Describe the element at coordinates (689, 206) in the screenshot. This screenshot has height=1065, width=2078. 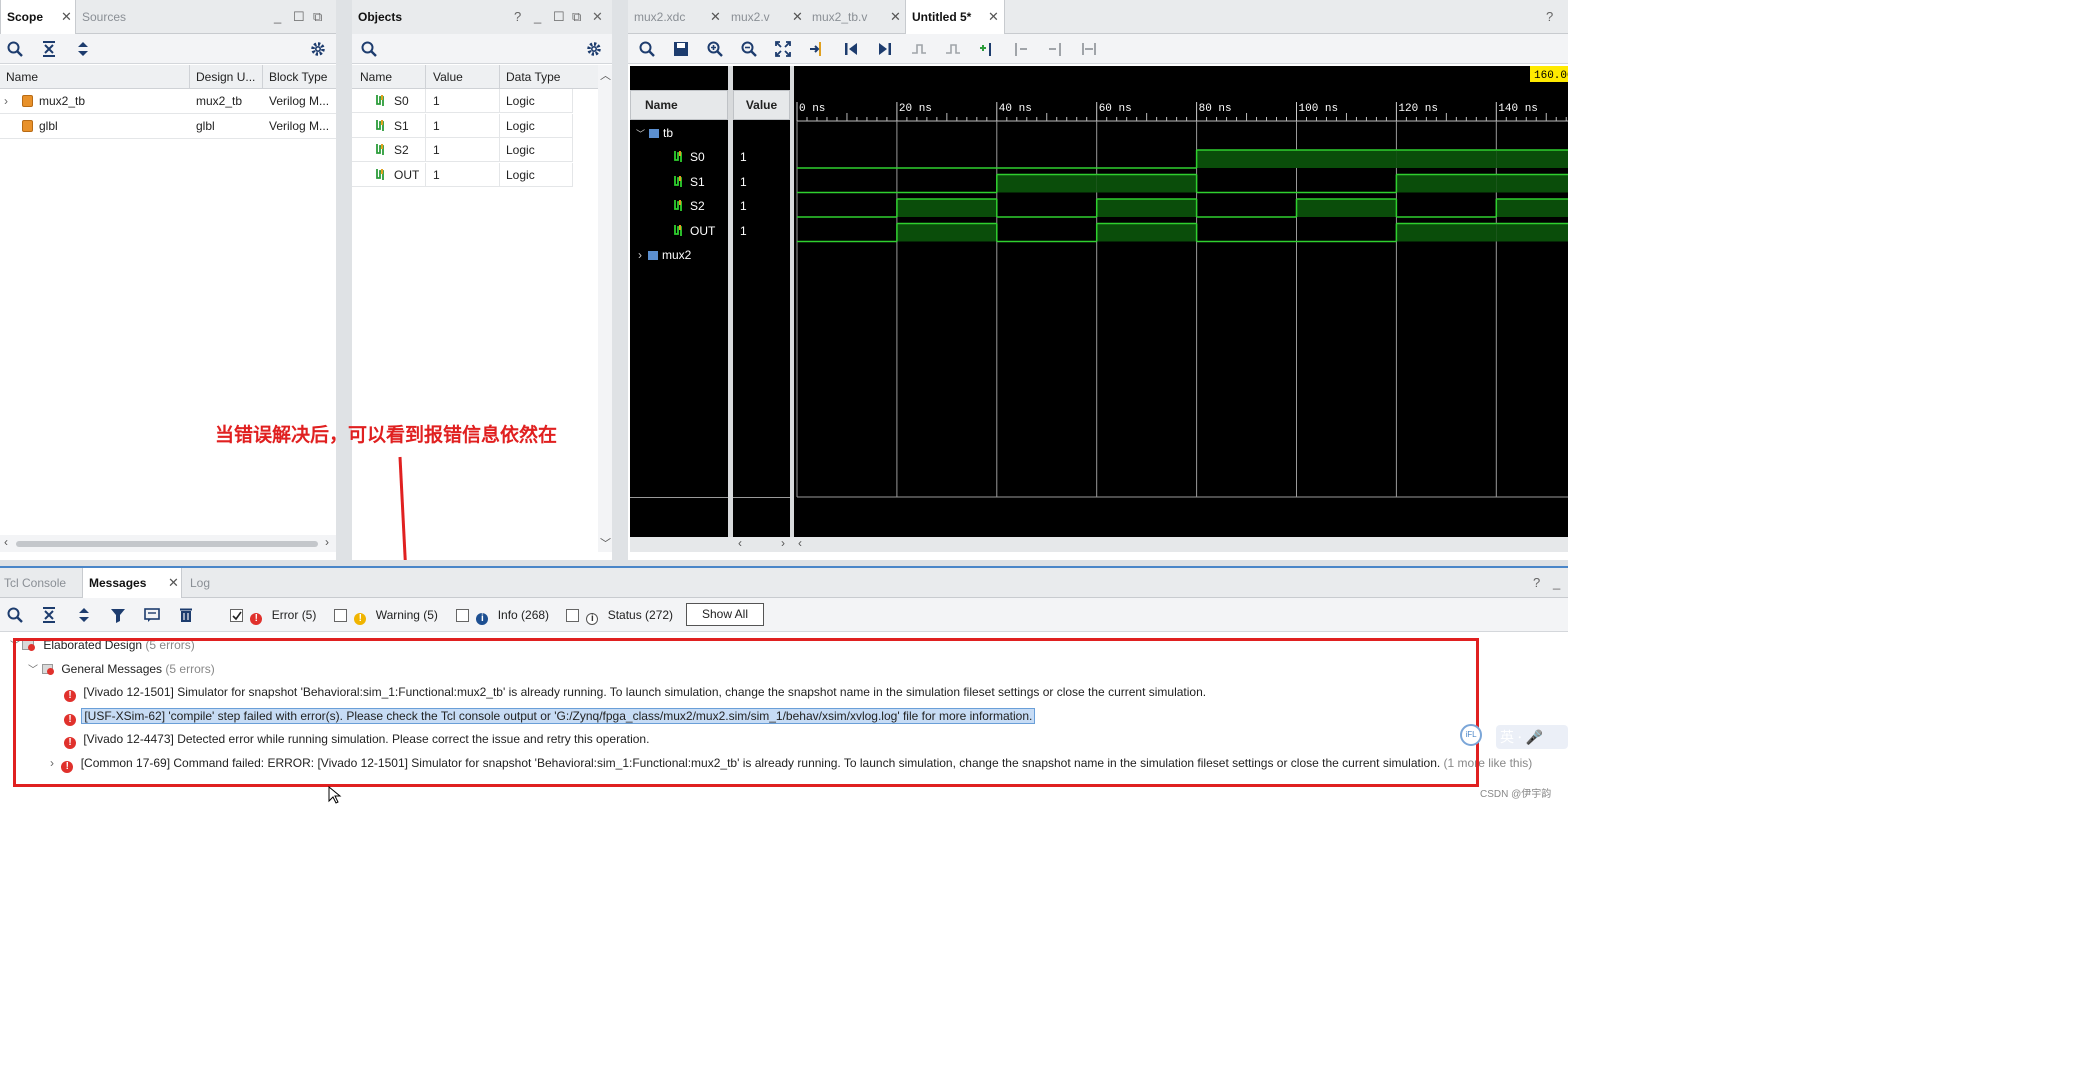
I see `signal-row: S2` at that location.